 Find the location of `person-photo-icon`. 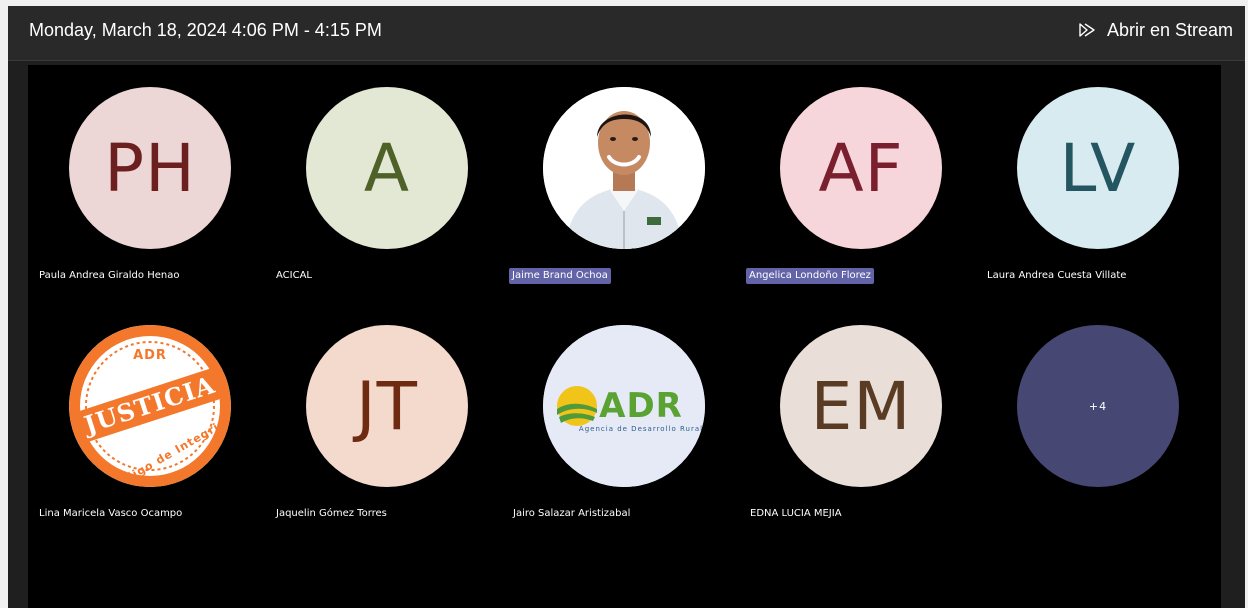

person-photo-icon is located at coordinates (624, 168).